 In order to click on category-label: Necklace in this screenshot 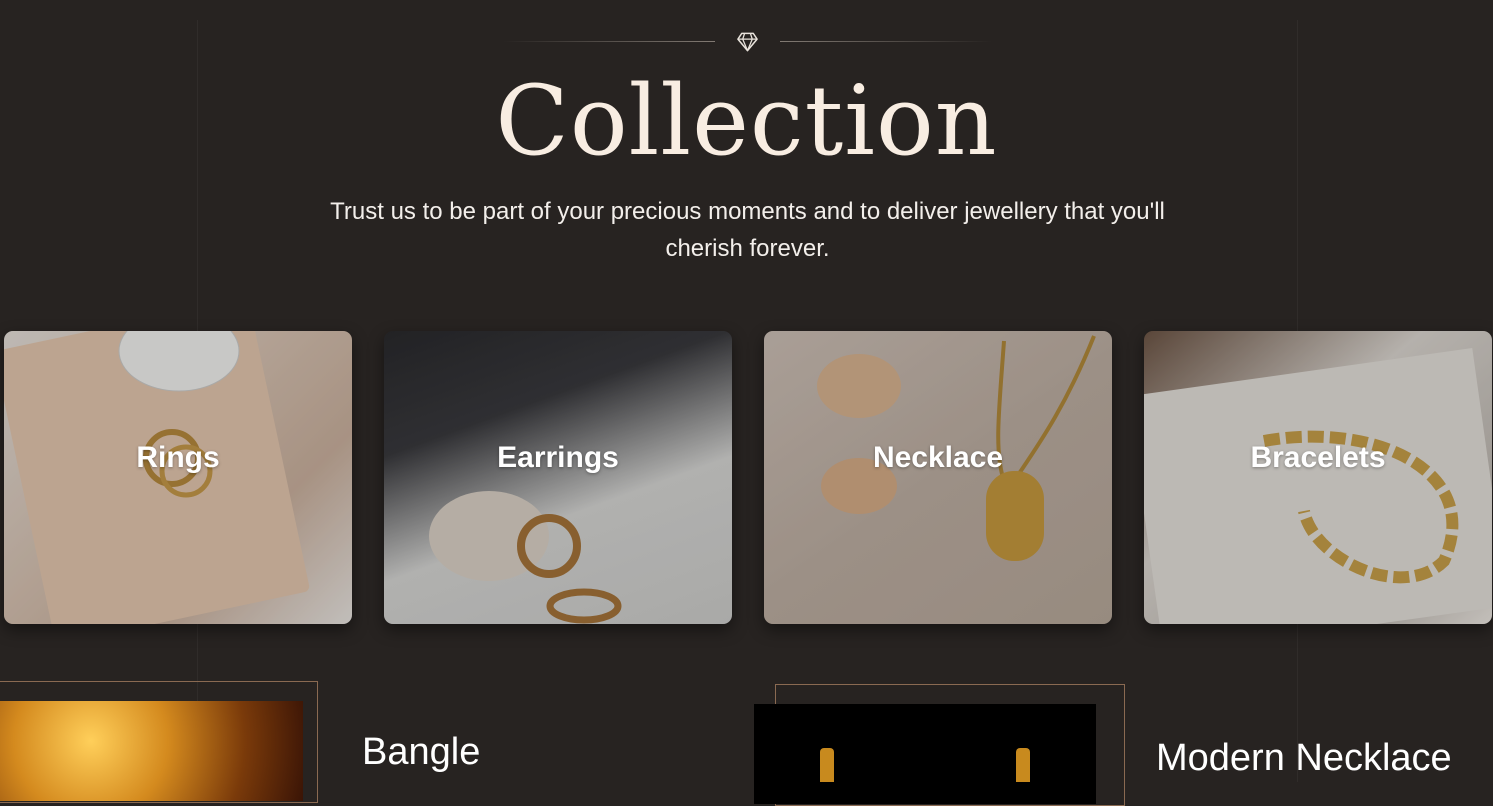, I will do `click(938, 457)`.